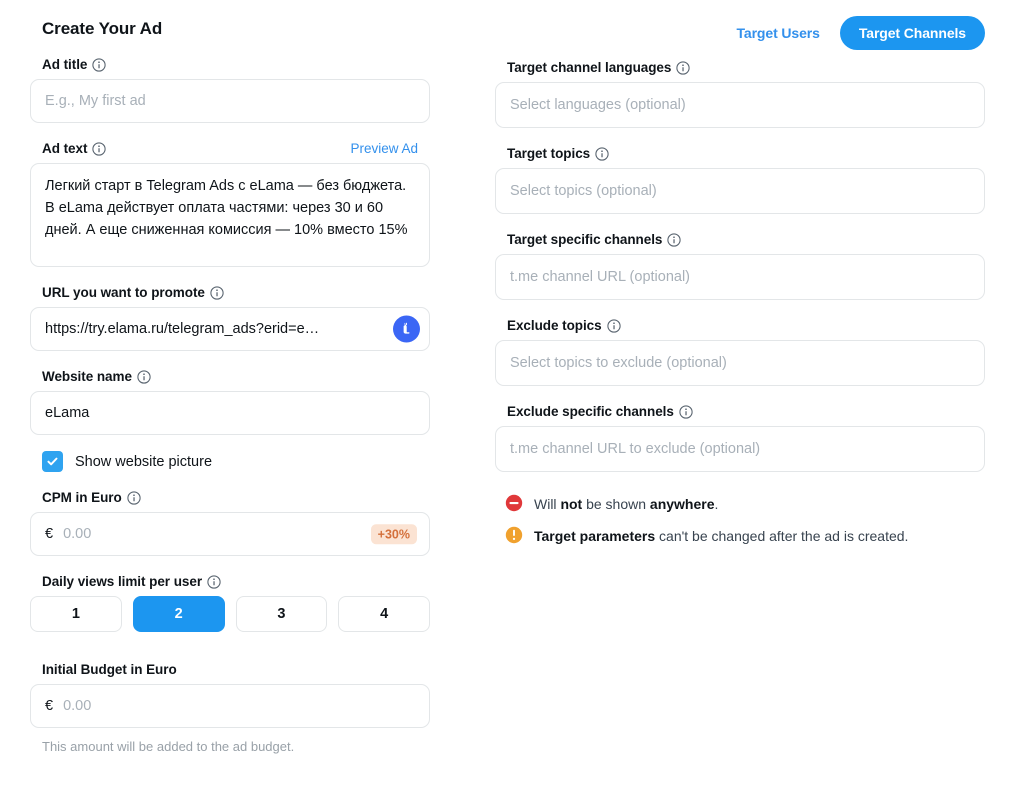  I want to click on cpm-input: € 0.00 +30%, so click(230, 534).